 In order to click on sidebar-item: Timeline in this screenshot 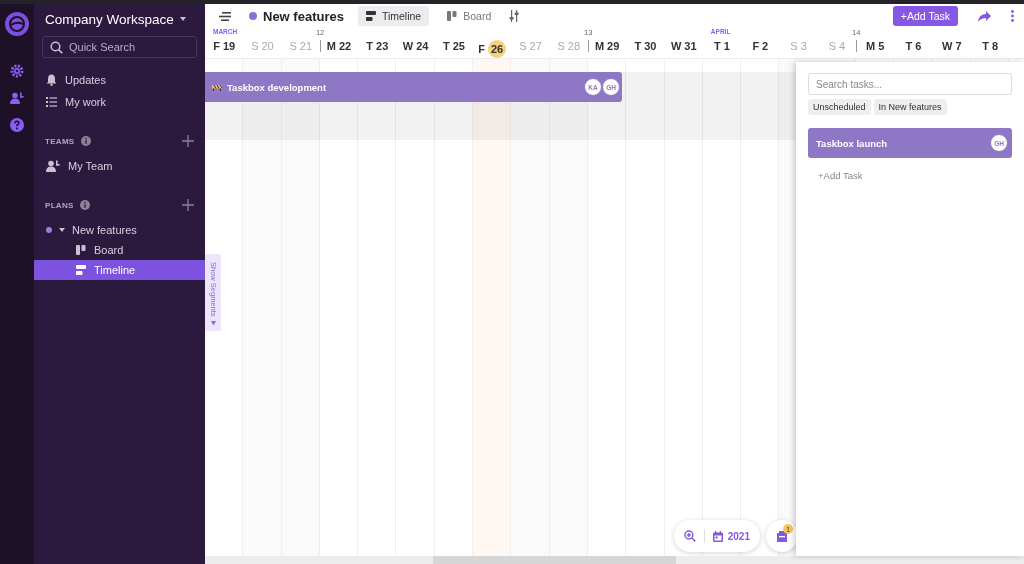, I will do `click(119, 270)`.